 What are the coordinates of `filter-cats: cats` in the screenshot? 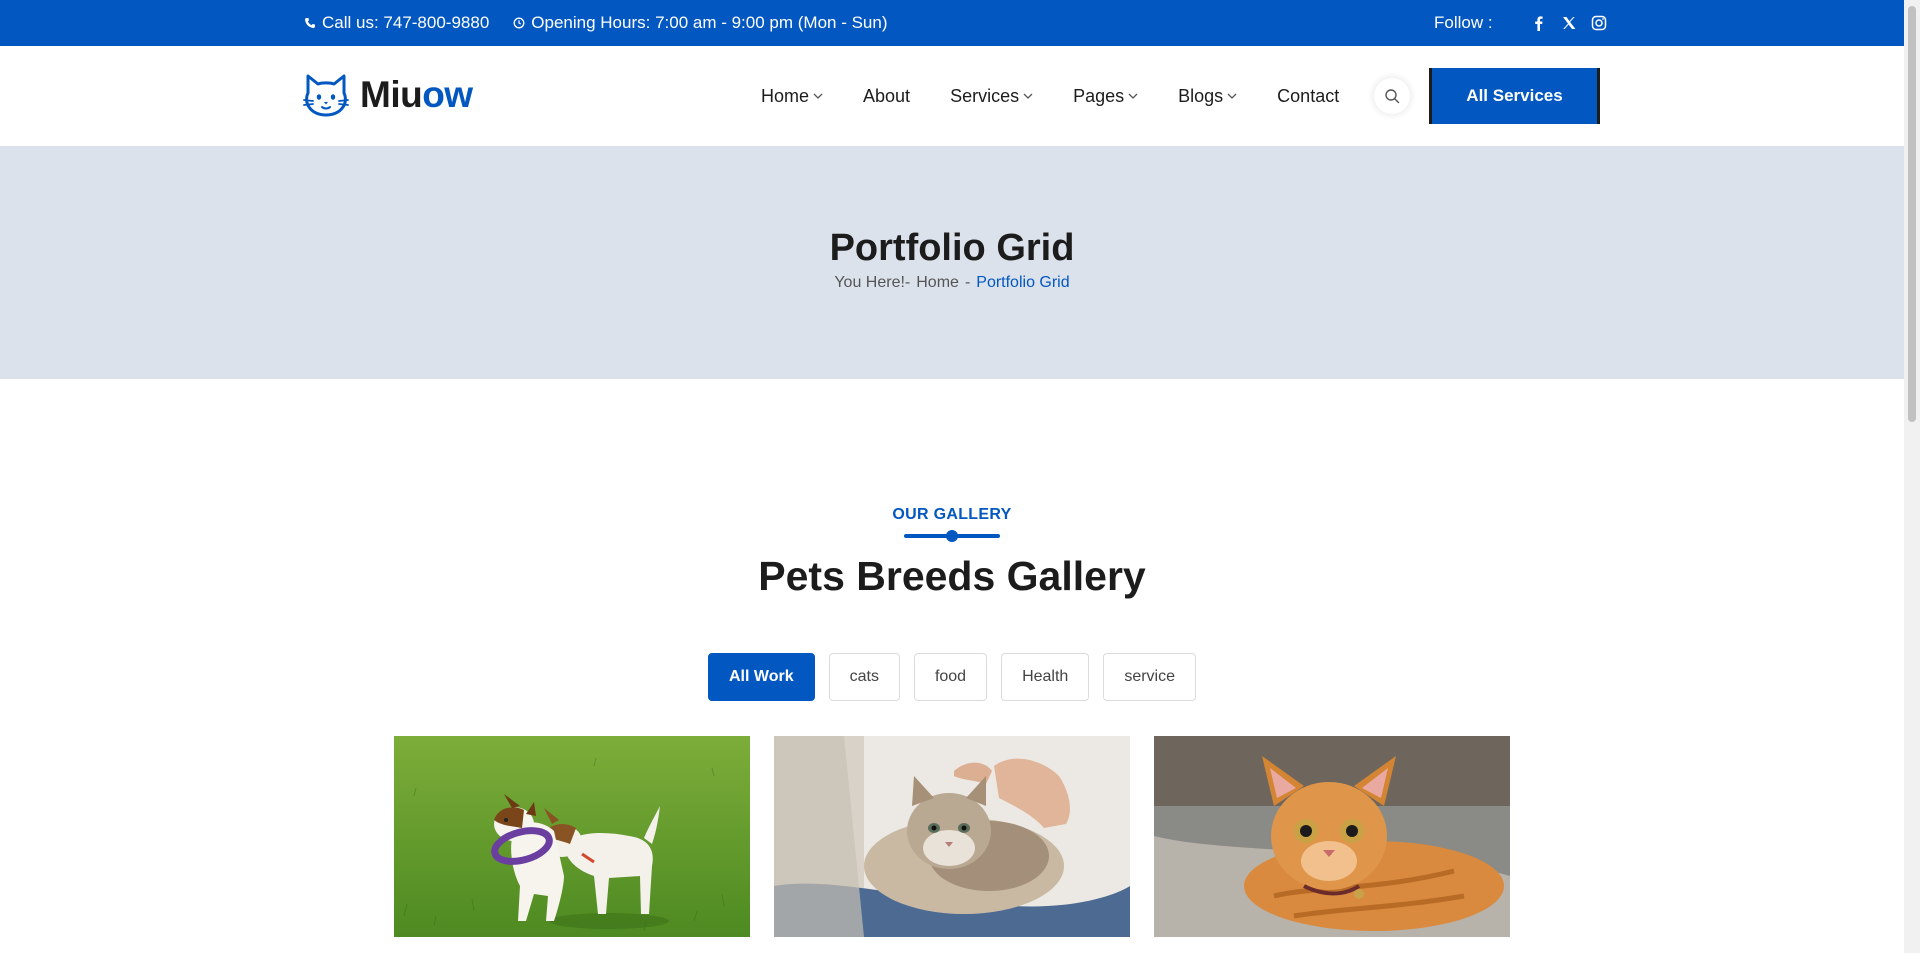 It's located at (864, 677).